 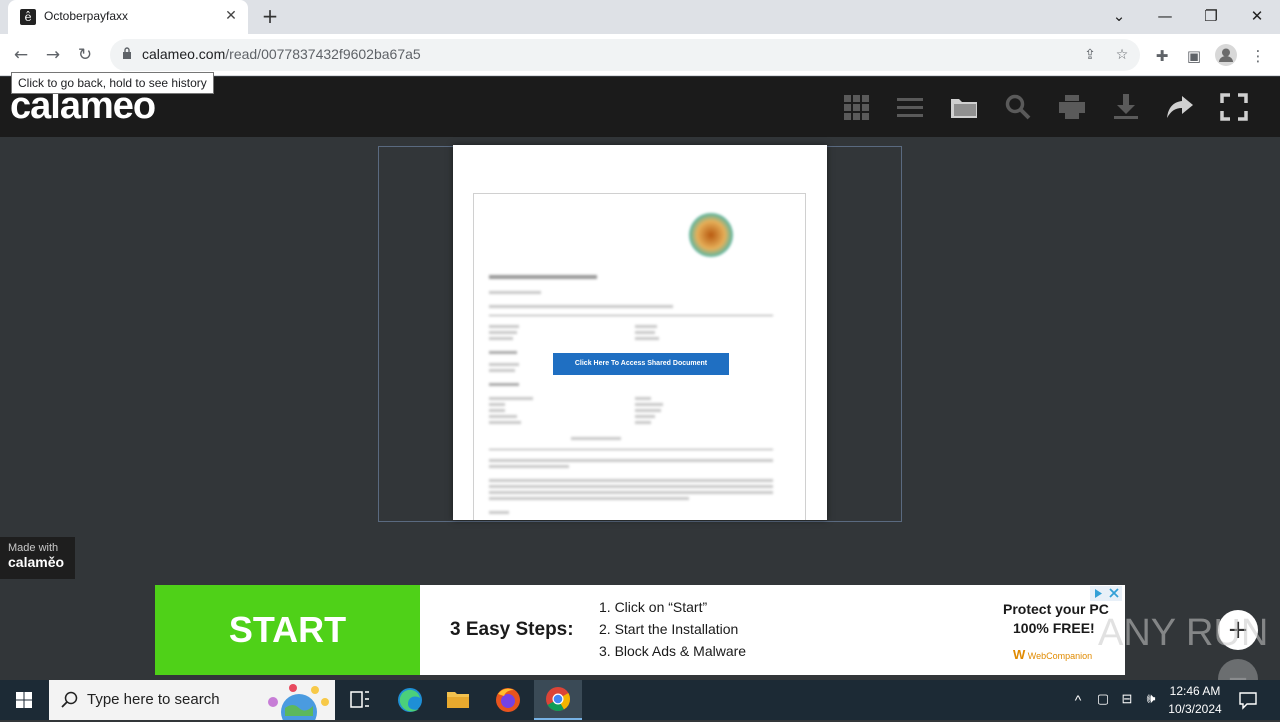 What do you see at coordinates (1103, 699) in the screenshot?
I see `tray-device-icon: ▢` at bounding box center [1103, 699].